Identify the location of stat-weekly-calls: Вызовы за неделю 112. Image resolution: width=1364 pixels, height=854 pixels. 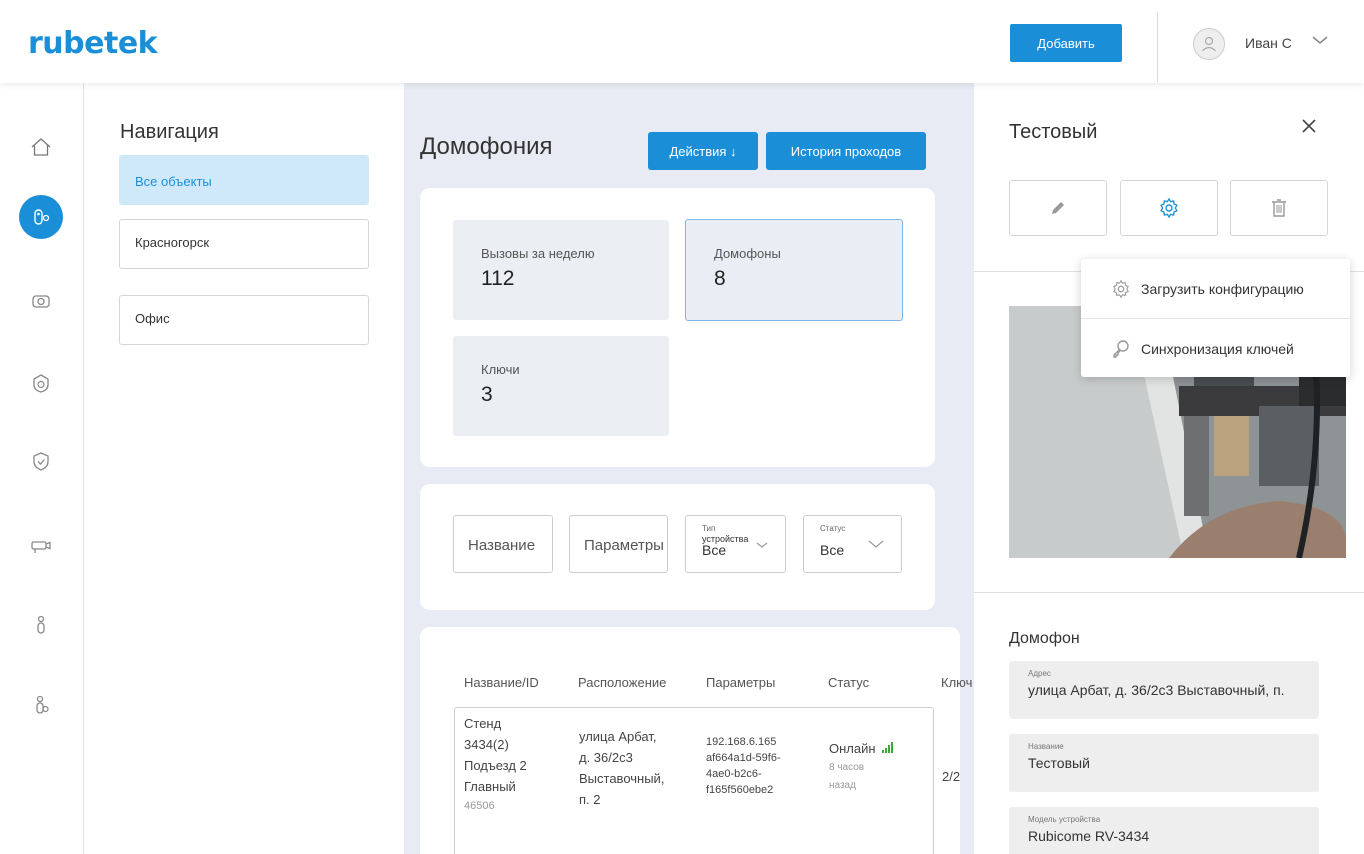
(561, 270).